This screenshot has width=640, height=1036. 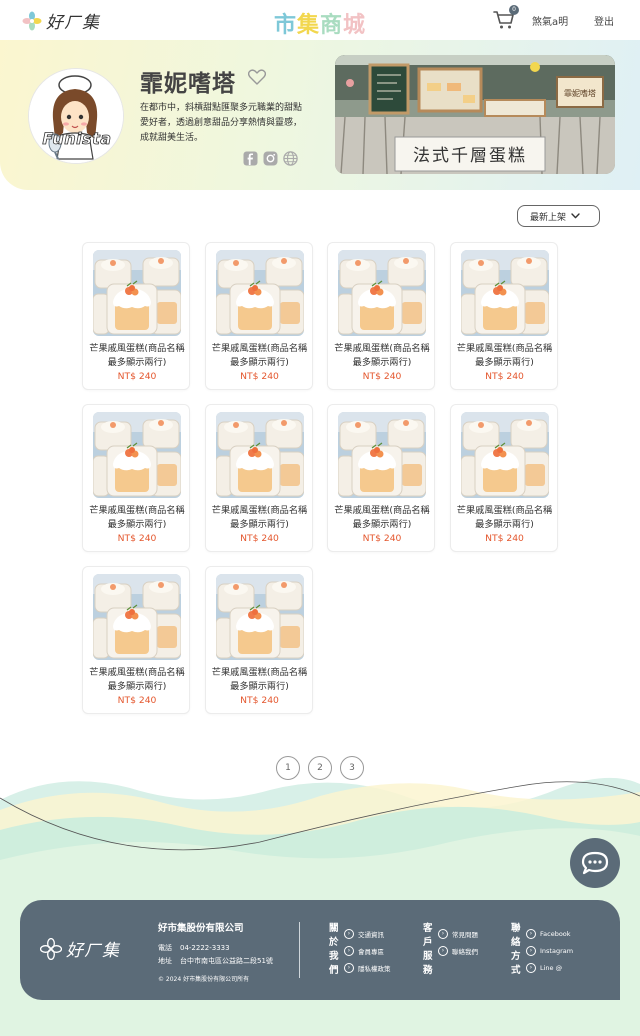 What do you see at coordinates (458, 933) in the screenshot?
I see `footer-link: › 常見問題` at bounding box center [458, 933].